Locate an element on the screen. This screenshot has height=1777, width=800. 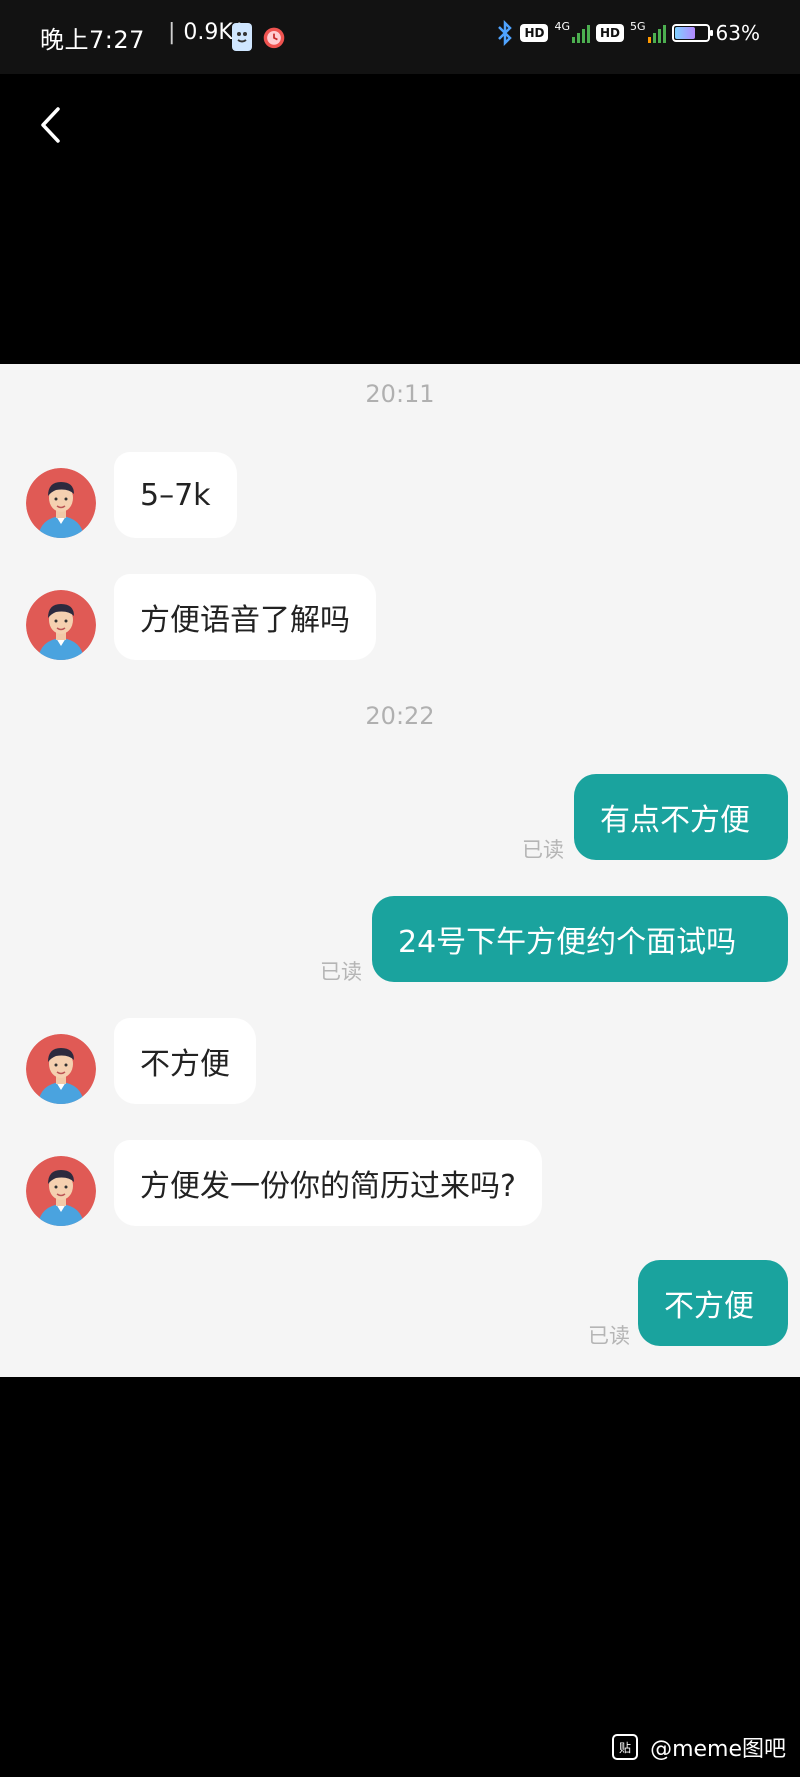
time-divider: 20:11 is located at coordinates (400, 394).